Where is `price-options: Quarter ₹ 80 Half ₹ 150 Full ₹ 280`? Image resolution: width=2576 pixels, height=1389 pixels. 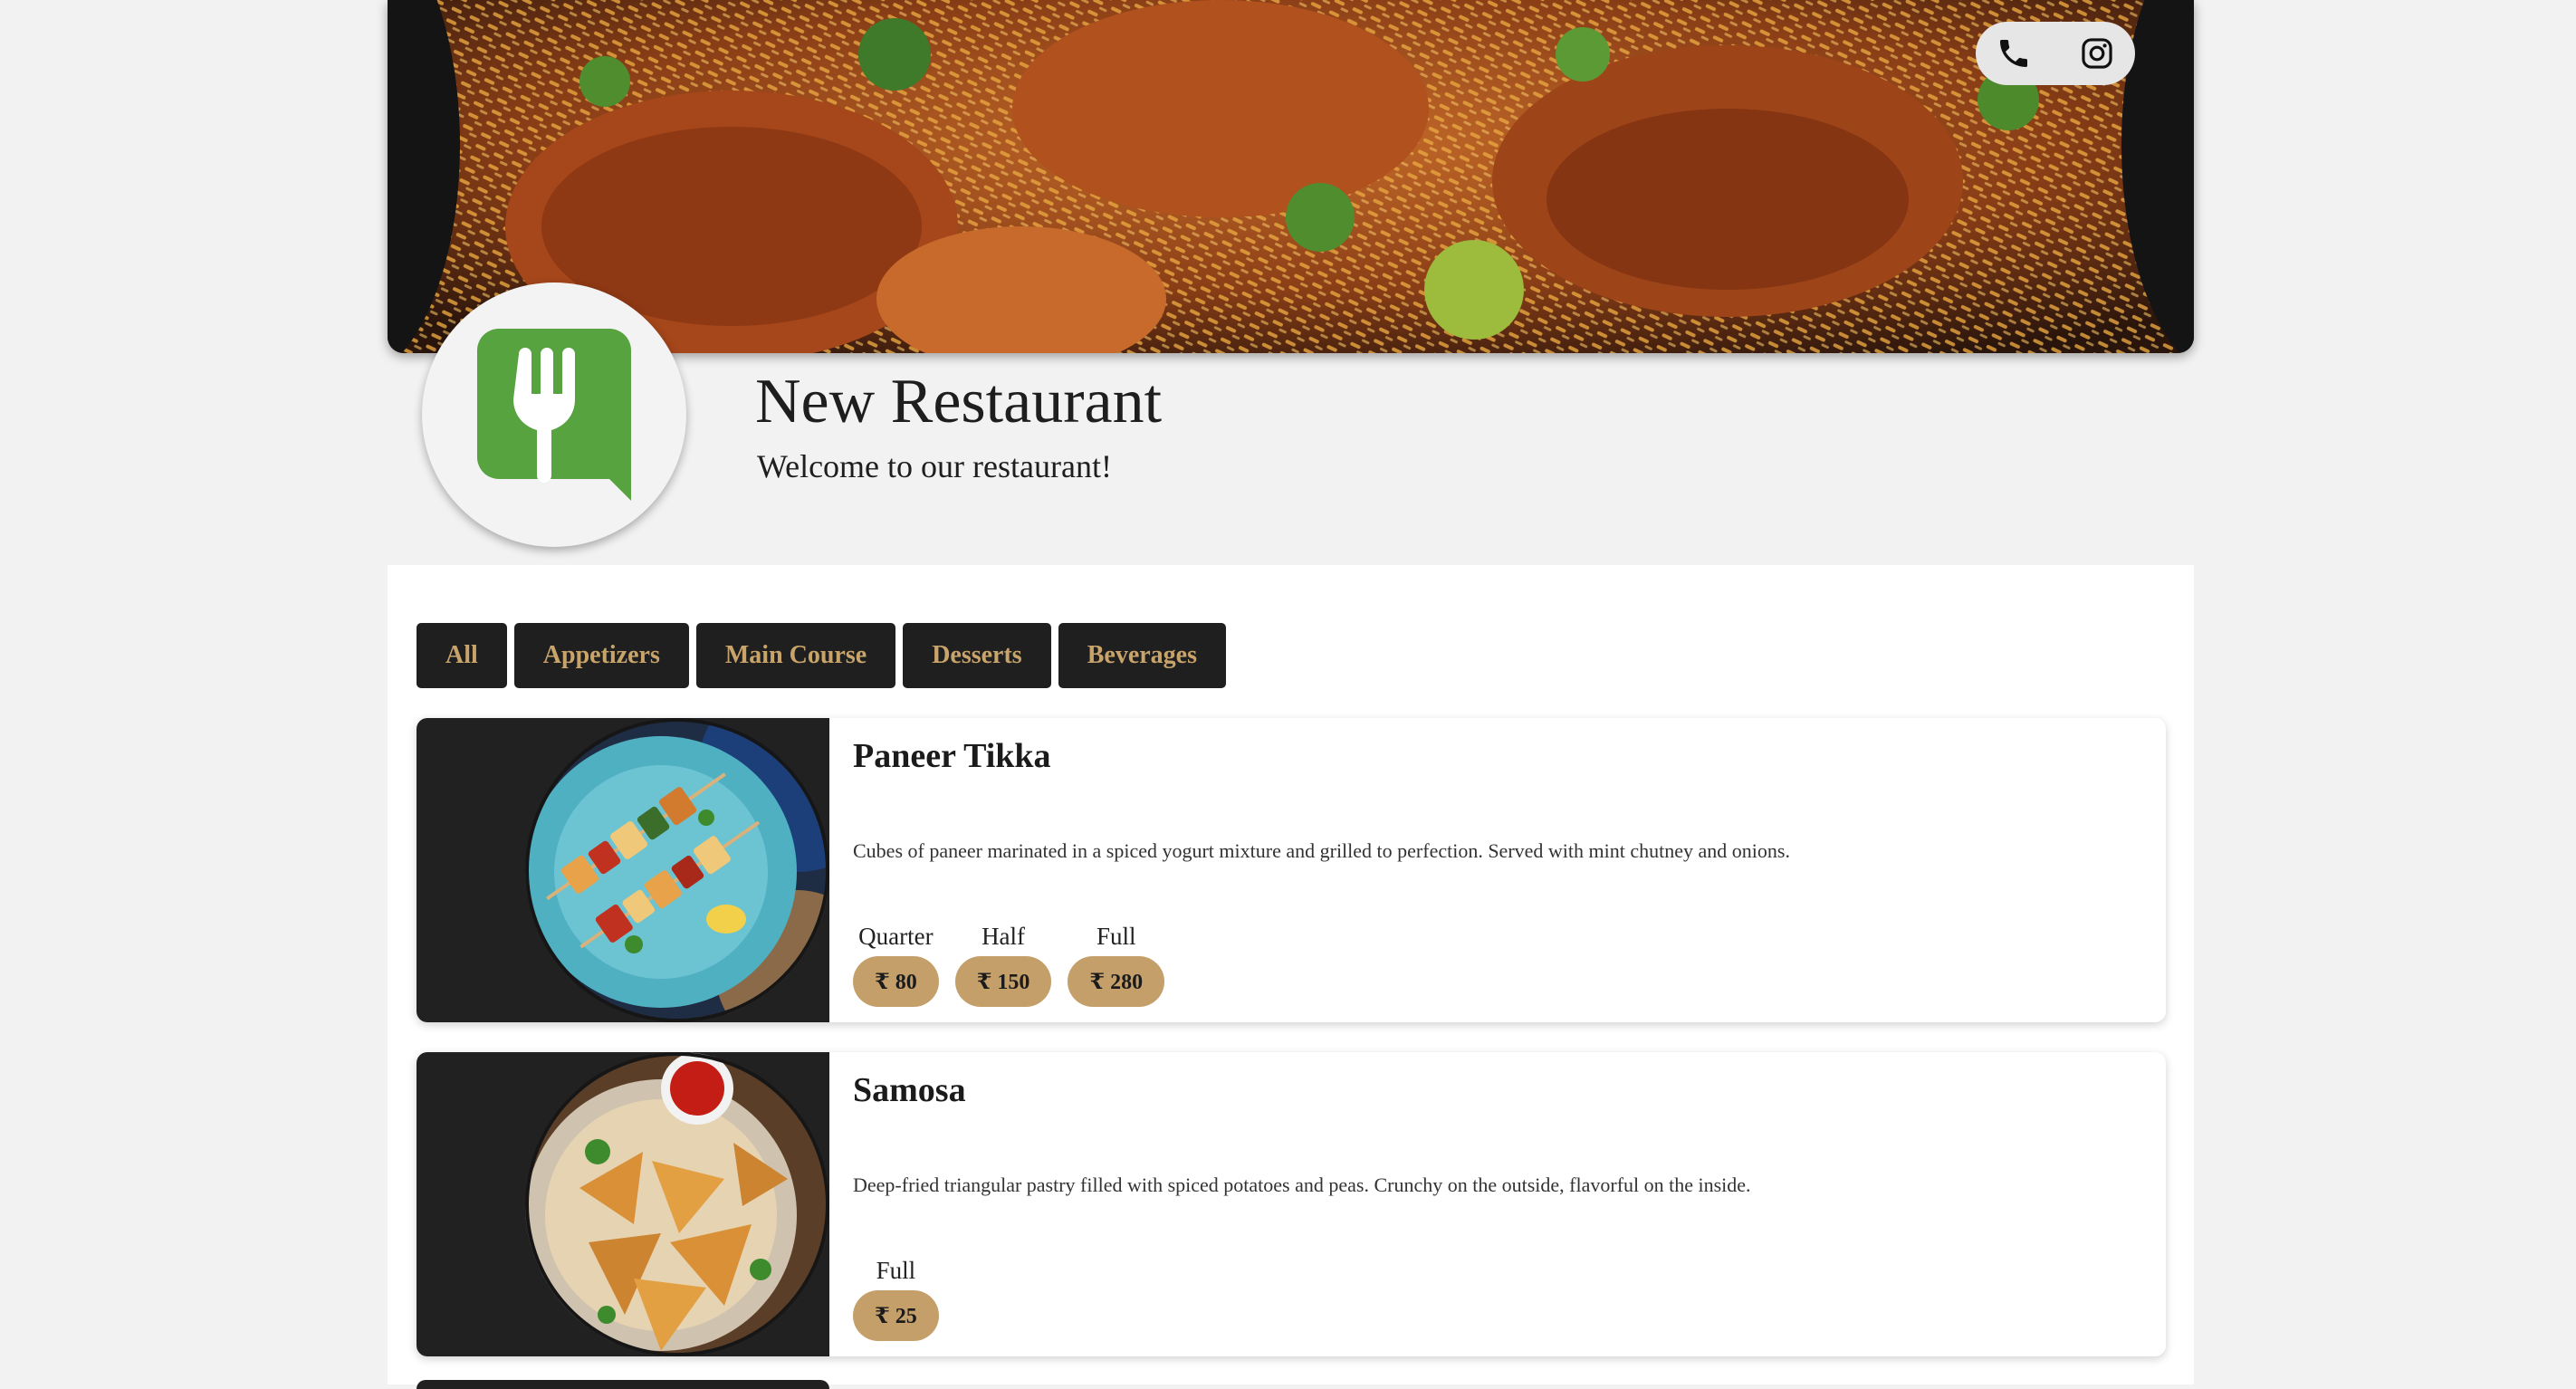
price-options: Quarter ₹ 80 Half ₹ 150 Full ₹ 280 is located at coordinates (1009, 965).